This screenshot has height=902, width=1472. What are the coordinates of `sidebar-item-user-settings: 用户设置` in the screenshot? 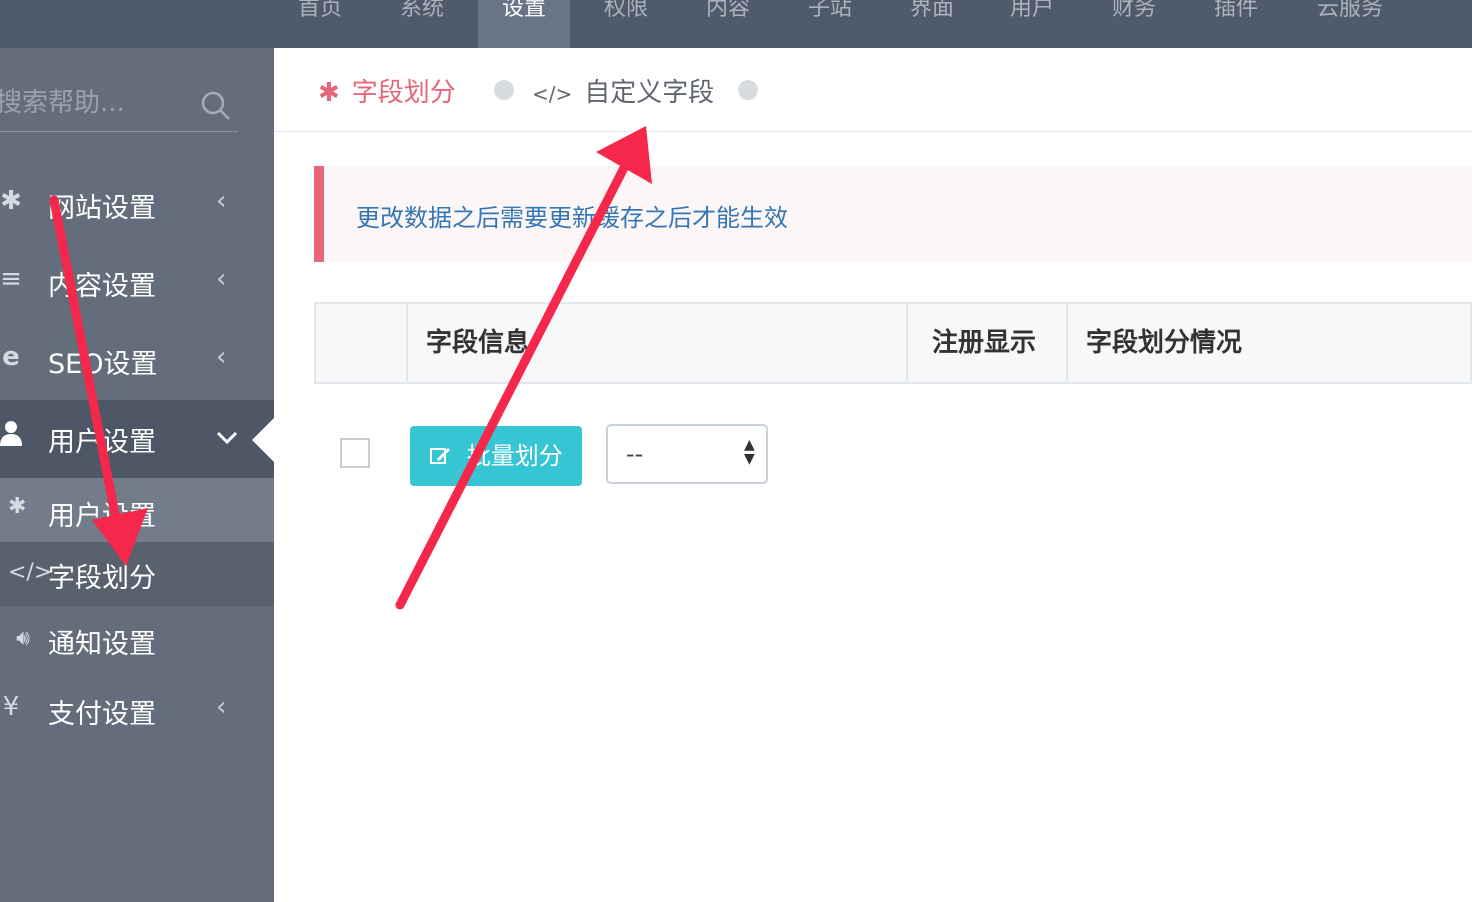 It's located at (137, 439).